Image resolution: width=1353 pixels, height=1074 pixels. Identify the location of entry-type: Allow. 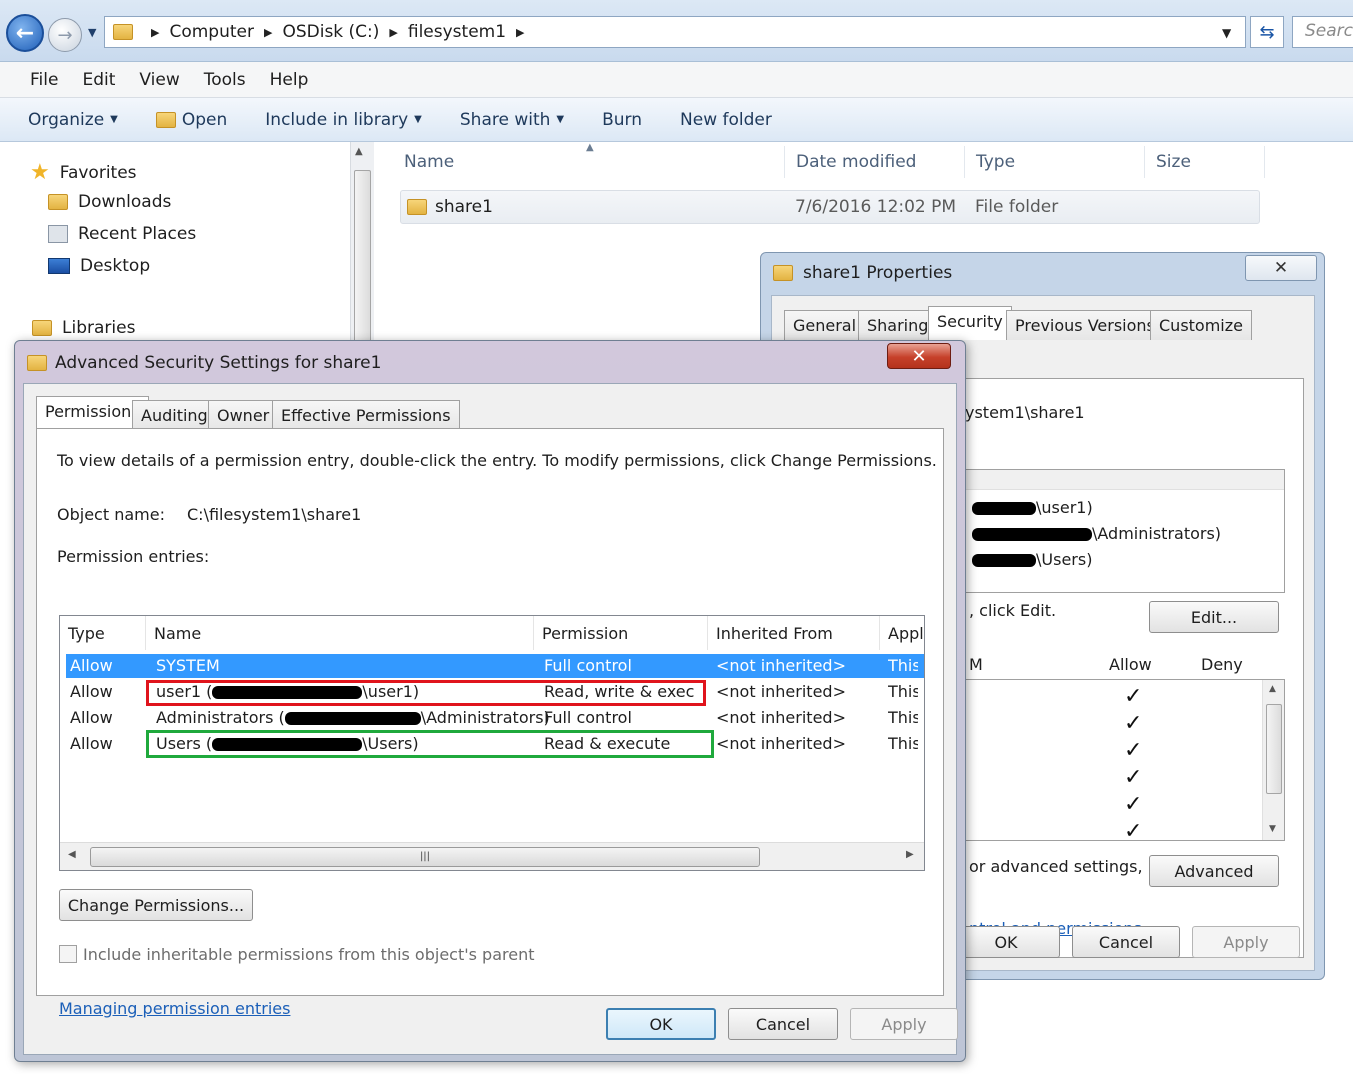
(91, 717).